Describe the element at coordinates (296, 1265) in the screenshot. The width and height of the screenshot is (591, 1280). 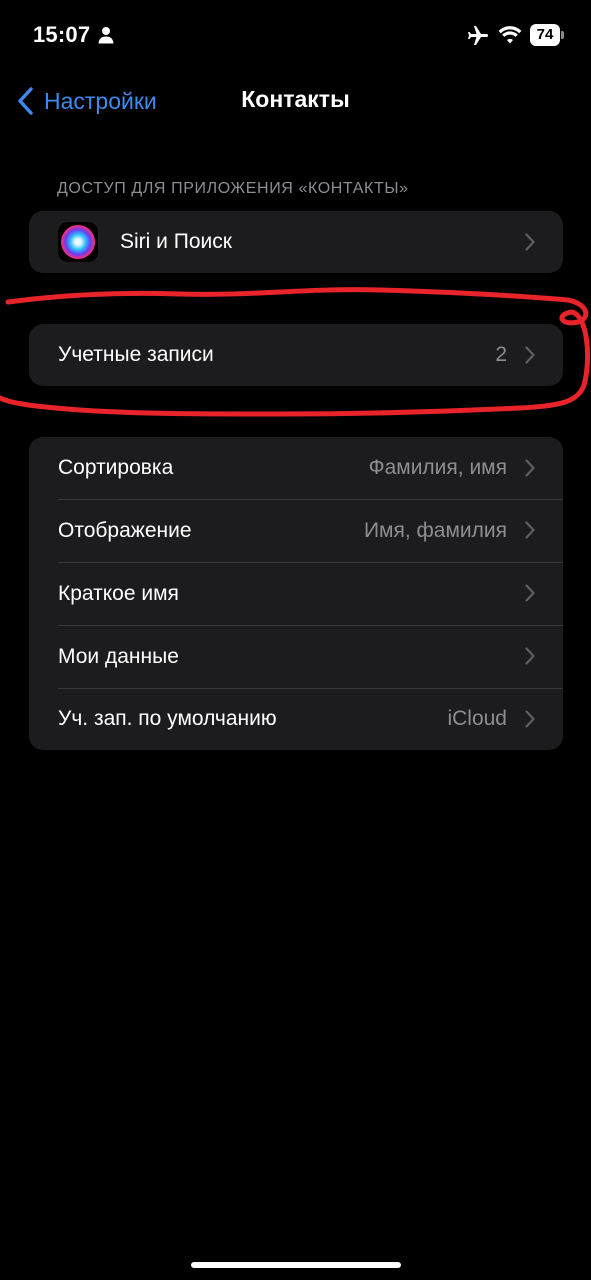
I see `home-indicator` at that location.